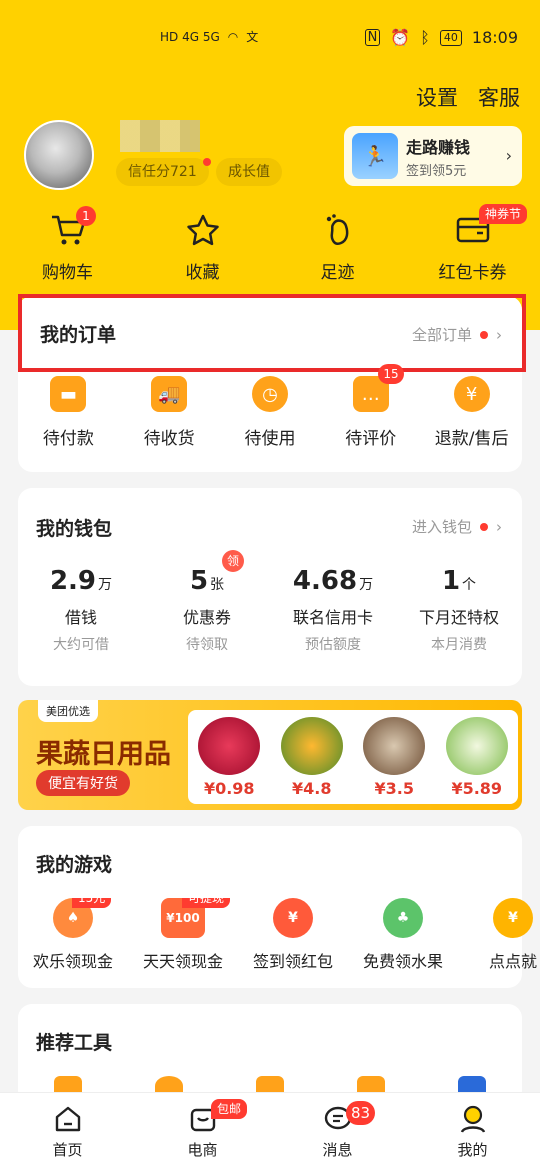 The width and height of the screenshot is (540, 1170). What do you see at coordinates (67, 273) in the screenshot?
I see `quick-action-label: 购物车` at bounding box center [67, 273].